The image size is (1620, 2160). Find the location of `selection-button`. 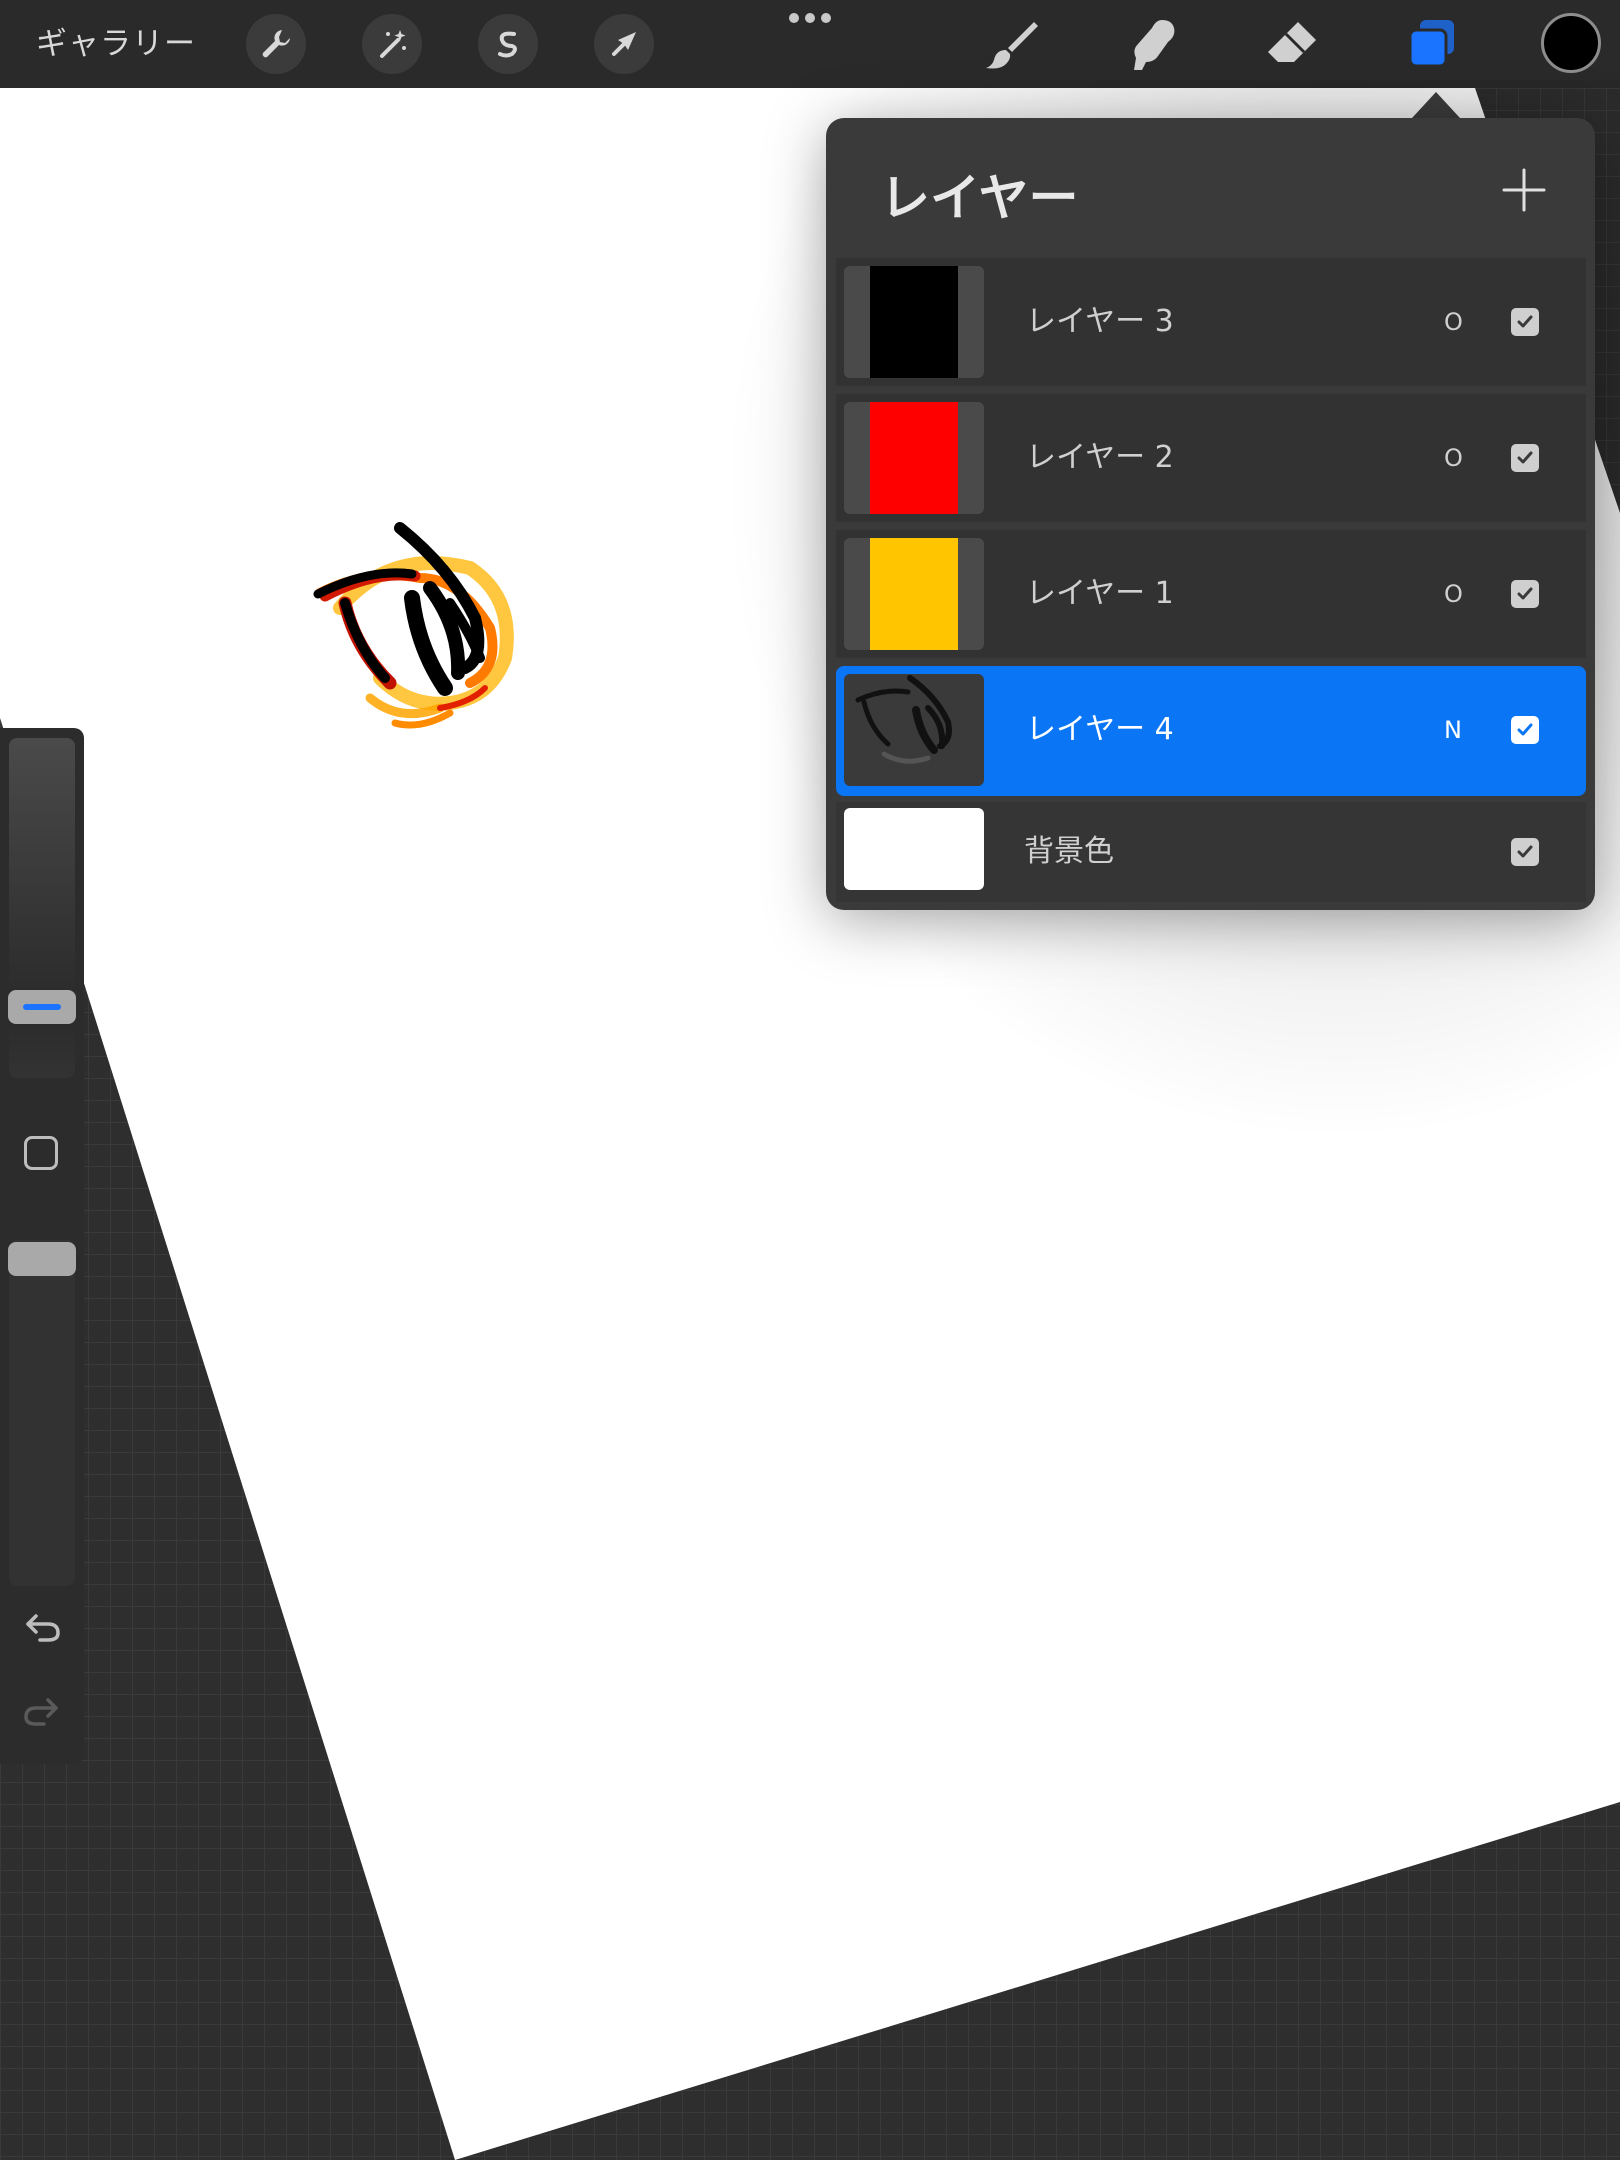

selection-button is located at coordinates (508, 44).